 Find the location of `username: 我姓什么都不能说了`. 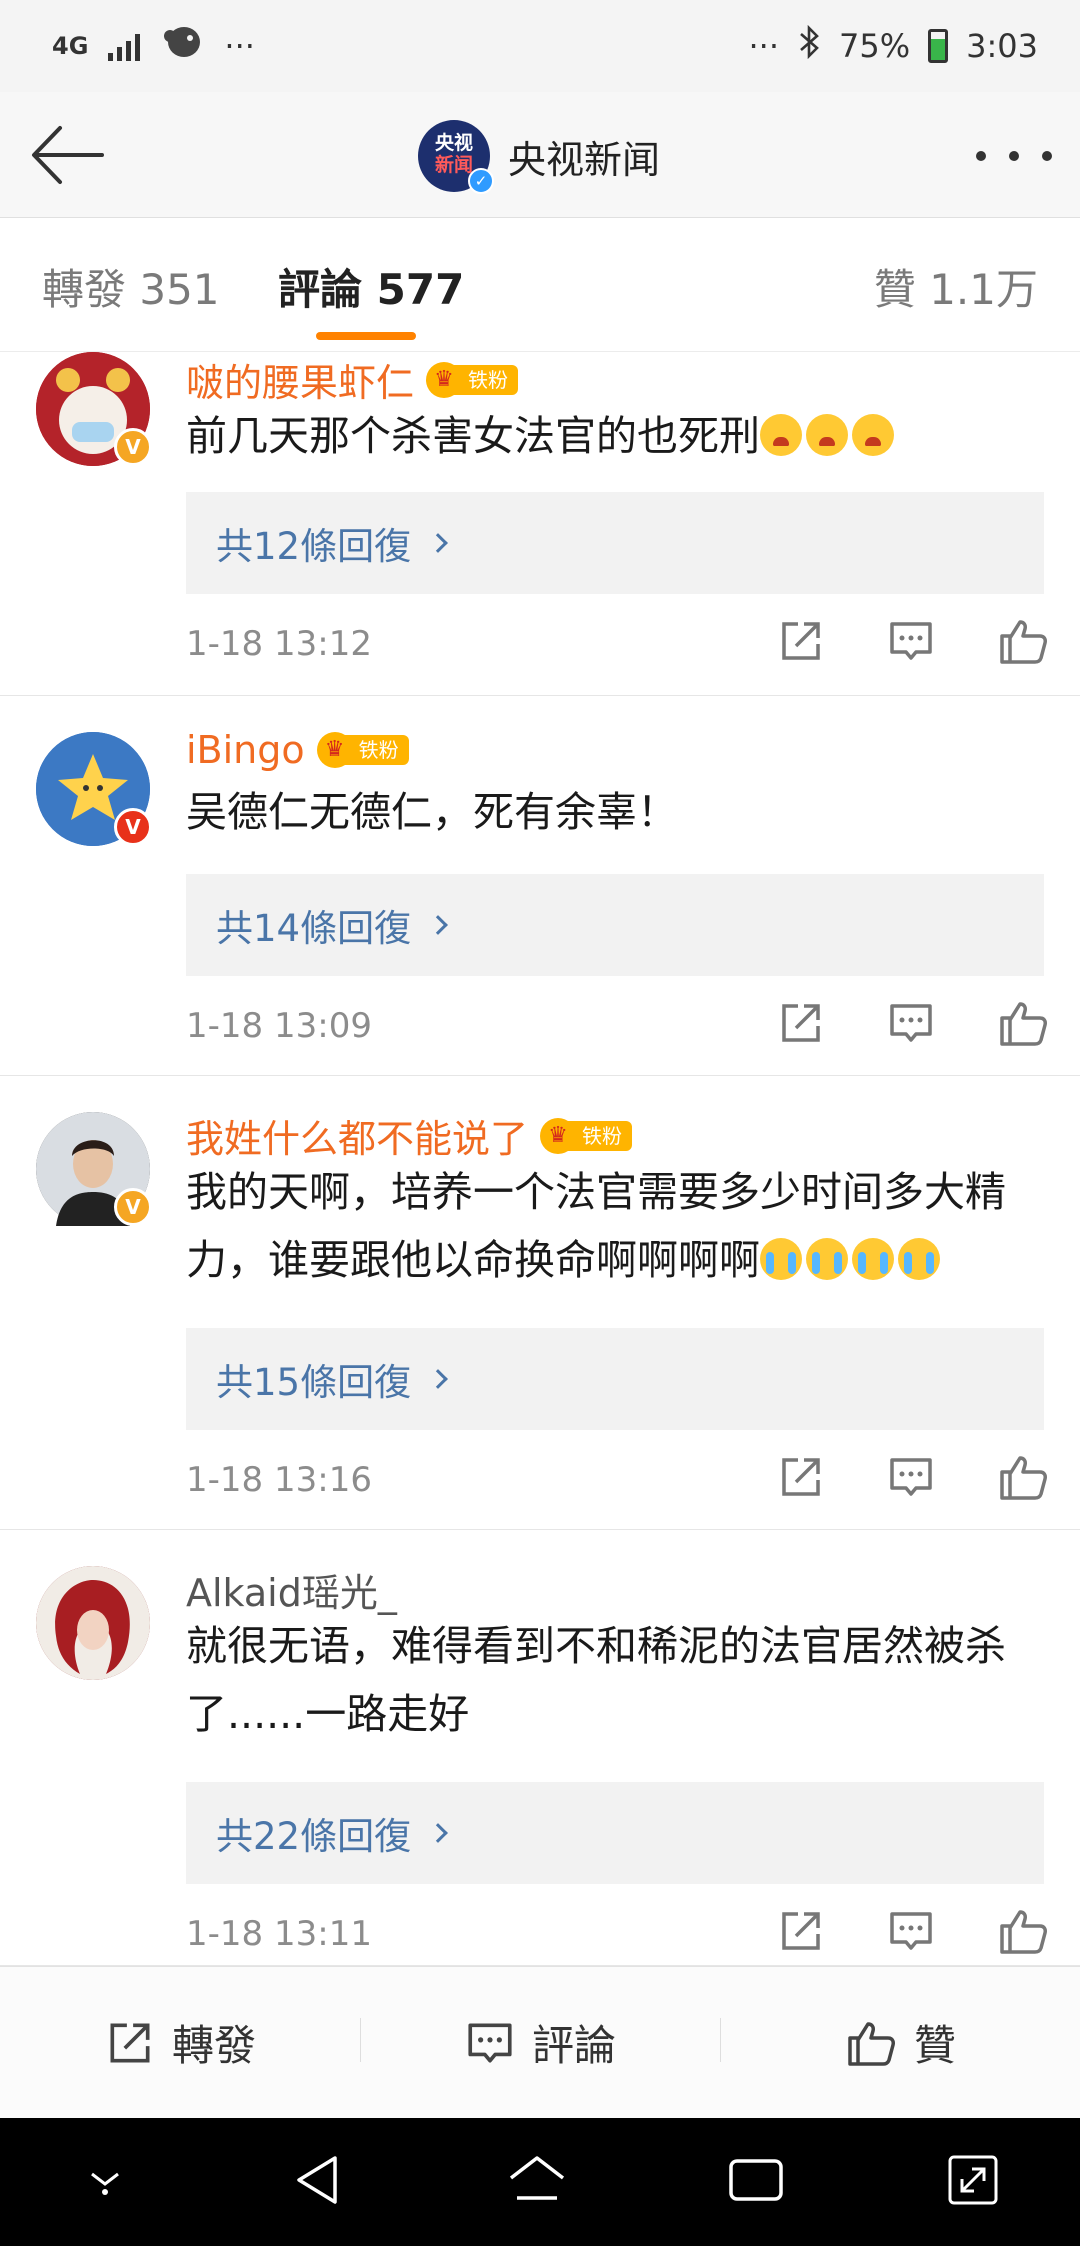

username: 我姓什么都不能说了 is located at coordinates (357, 1135).